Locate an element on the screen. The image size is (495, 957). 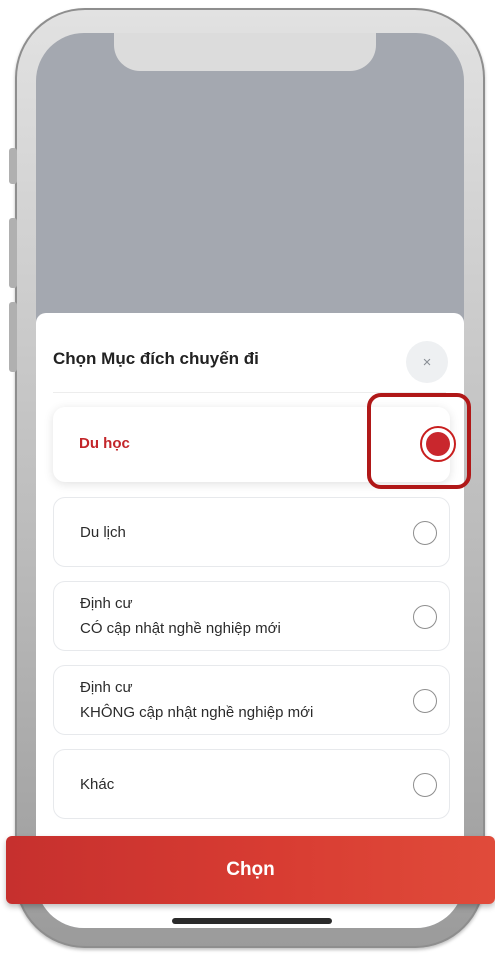
option-du-lich: Du lịch is located at coordinates (251, 532).